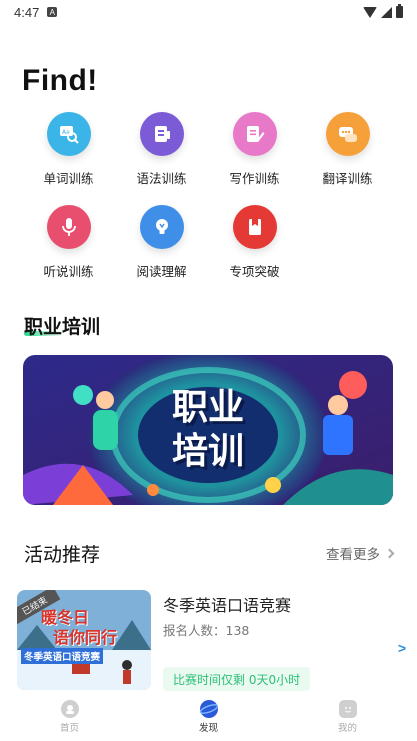  What do you see at coordinates (227, 605) in the screenshot?
I see `event-title: 冬季英语口语竞赛` at bounding box center [227, 605].